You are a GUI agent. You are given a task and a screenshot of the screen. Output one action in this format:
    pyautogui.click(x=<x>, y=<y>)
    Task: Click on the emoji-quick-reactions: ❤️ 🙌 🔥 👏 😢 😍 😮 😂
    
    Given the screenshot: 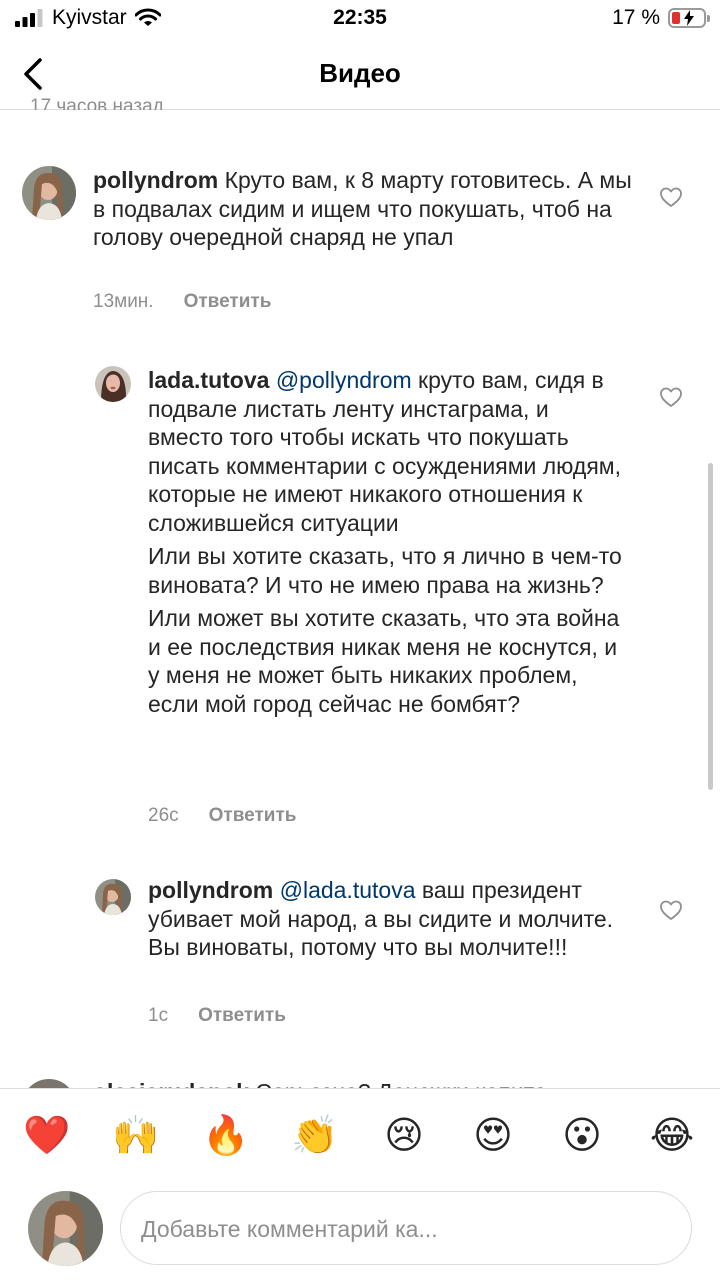 What is the action you would take?
    pyautogui.click(x=360, y=1134)
    